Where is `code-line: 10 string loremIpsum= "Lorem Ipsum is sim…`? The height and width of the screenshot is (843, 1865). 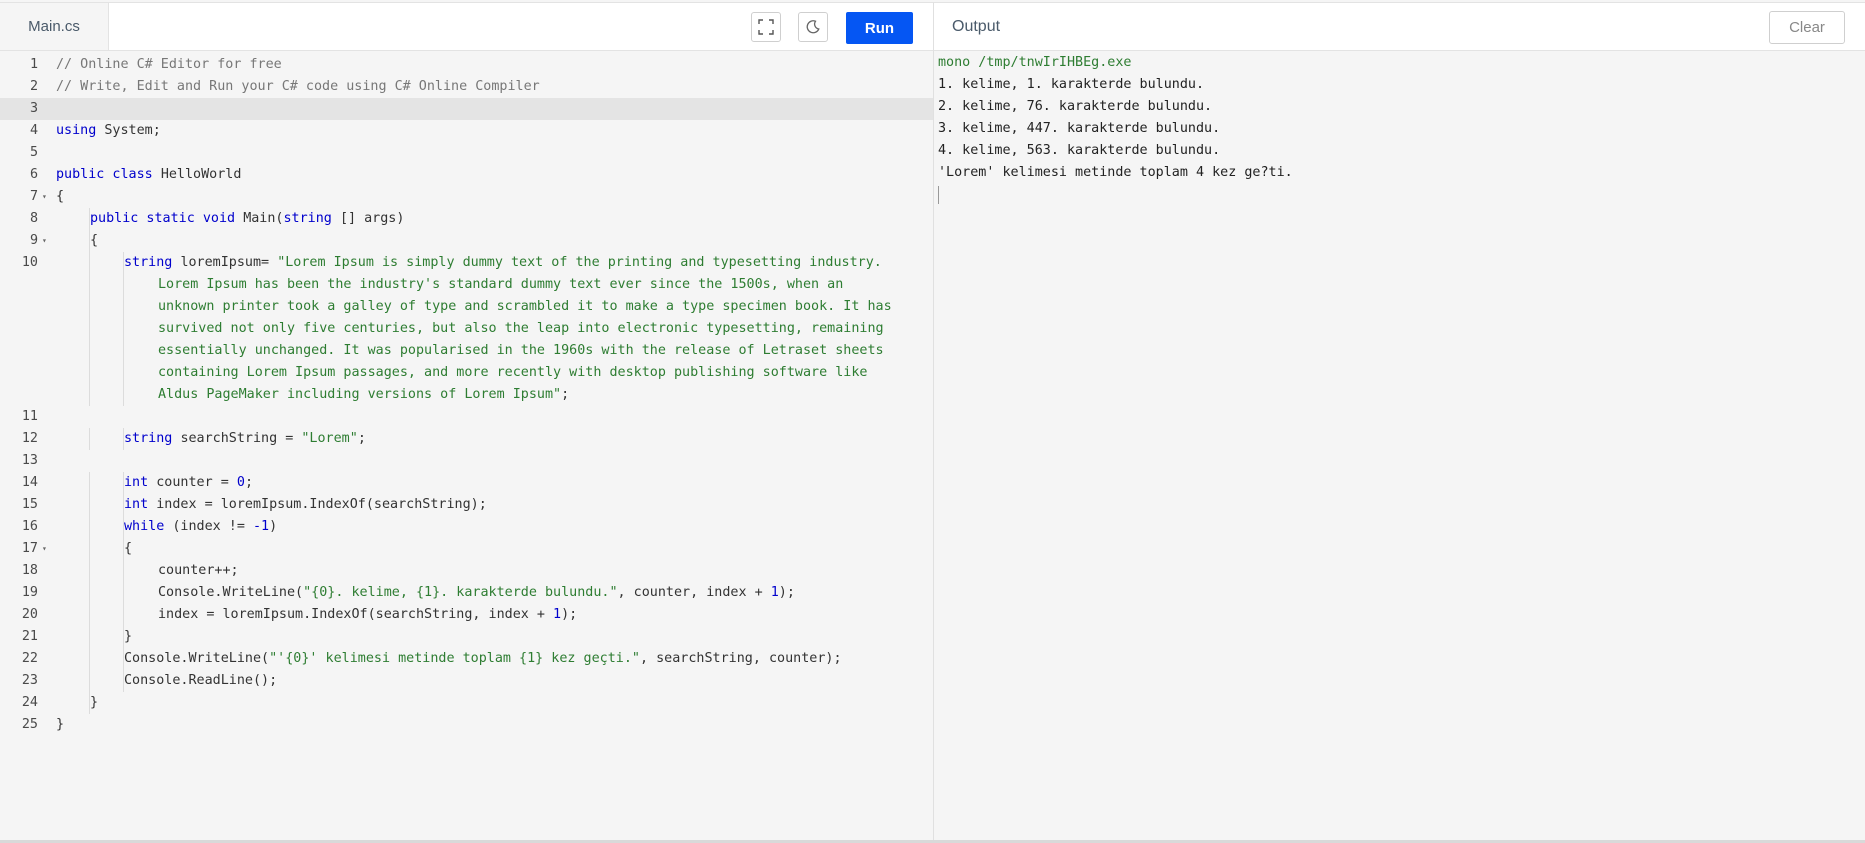 code-line: 10 string loremIpsum= "Lorem Ipsum is sim… is located at coordinates (466, 263).